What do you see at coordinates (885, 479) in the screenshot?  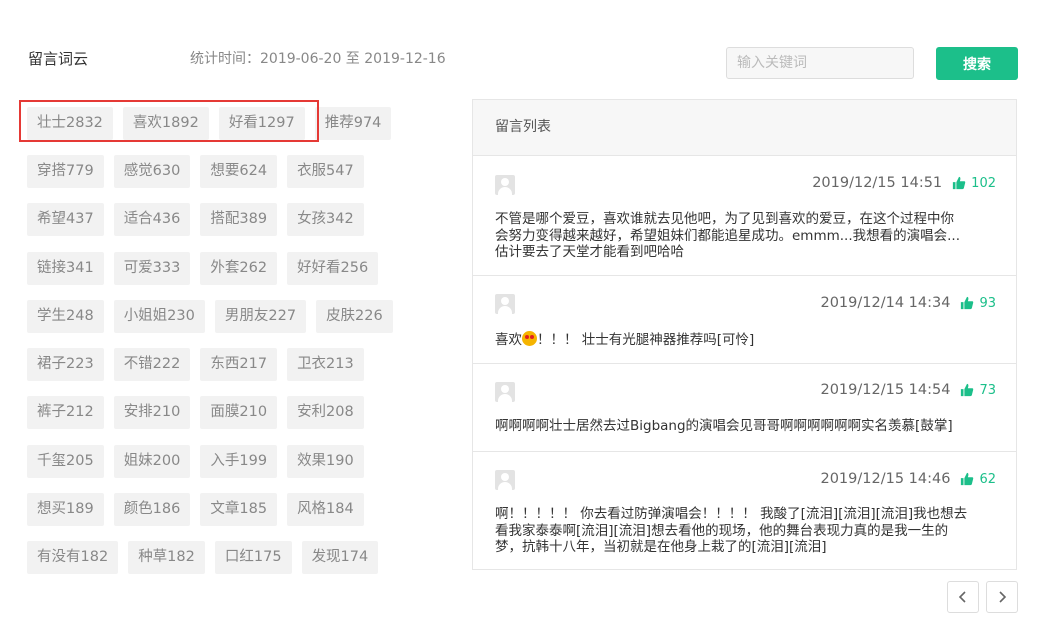 I see `message-time: 2019/12/15 14:46` at bounding box center [885, 479].